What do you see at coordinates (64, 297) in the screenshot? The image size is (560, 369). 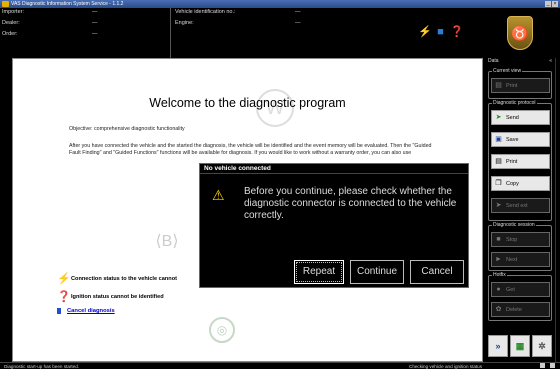 I see `ignition-warning-icon: ❓` at bounding box center [64, 297].